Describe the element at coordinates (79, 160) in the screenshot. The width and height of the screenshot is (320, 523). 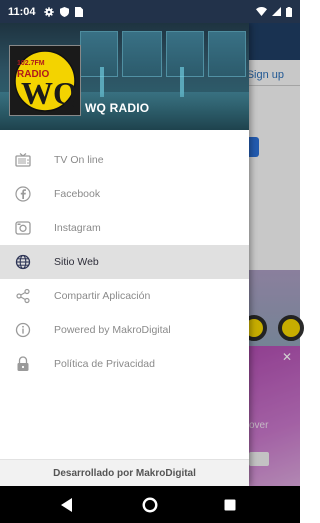
I see `menu-item-label: TV On line` at that location.